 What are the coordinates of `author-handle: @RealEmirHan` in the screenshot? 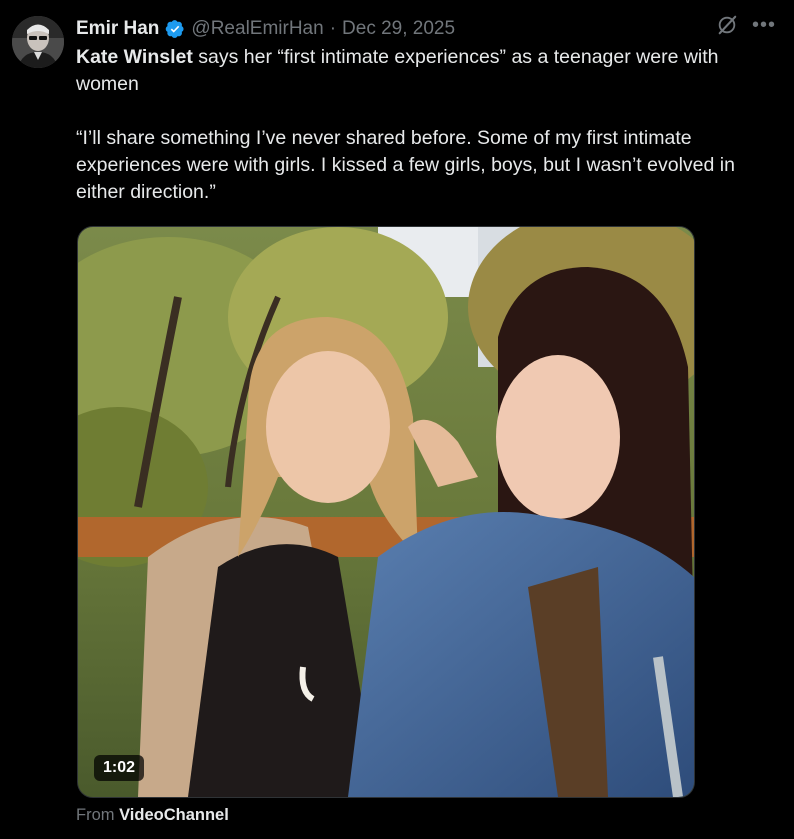 It's located at (257, 29).